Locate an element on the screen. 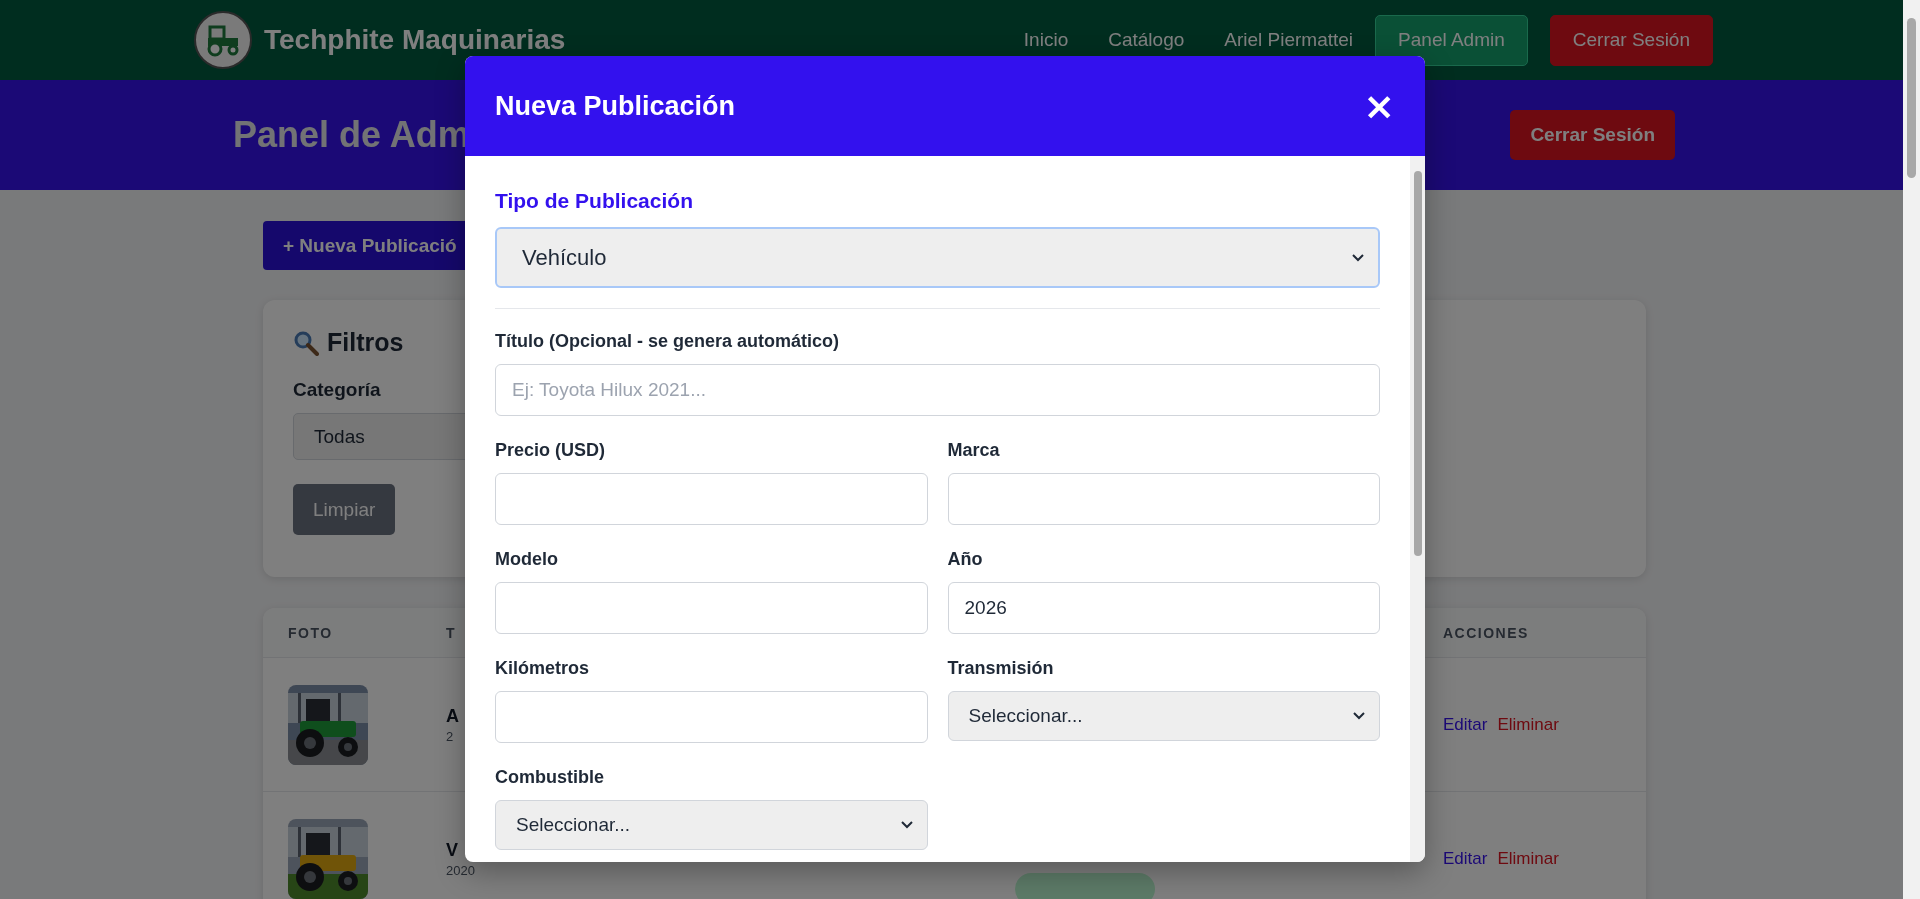 The image size is (1920, 899). modal-title: Nueva Publicación is located at coordinates (615, 106).